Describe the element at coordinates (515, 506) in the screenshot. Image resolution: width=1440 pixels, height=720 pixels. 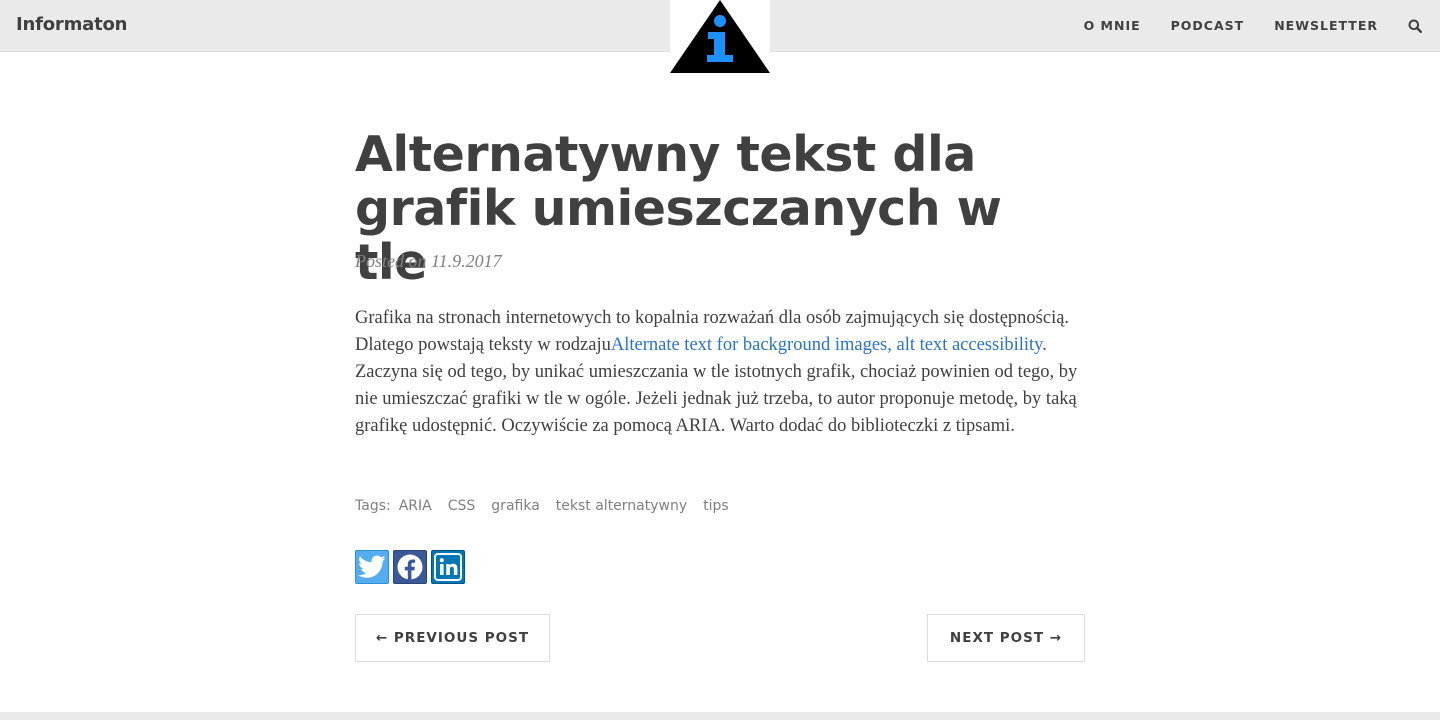
I see `tag-link: grafika` at that location.